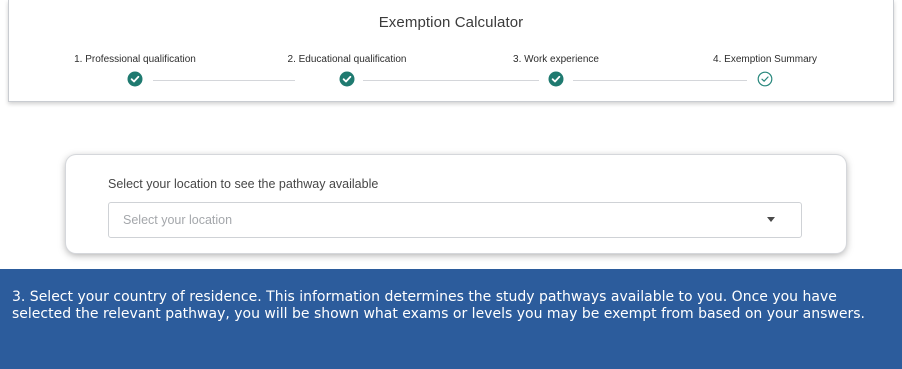 The width and height of the screenshot is (902, 369). What do you see at coordinates (451, 22) in the screenshot?
I see `page-title: Exemption Calculator` at bounding box center [451, 22].